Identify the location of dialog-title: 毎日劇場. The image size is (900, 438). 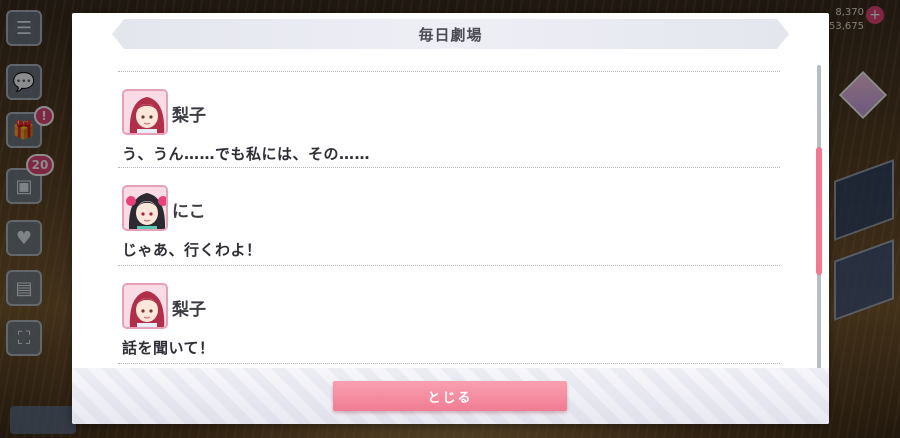
(450, 34).